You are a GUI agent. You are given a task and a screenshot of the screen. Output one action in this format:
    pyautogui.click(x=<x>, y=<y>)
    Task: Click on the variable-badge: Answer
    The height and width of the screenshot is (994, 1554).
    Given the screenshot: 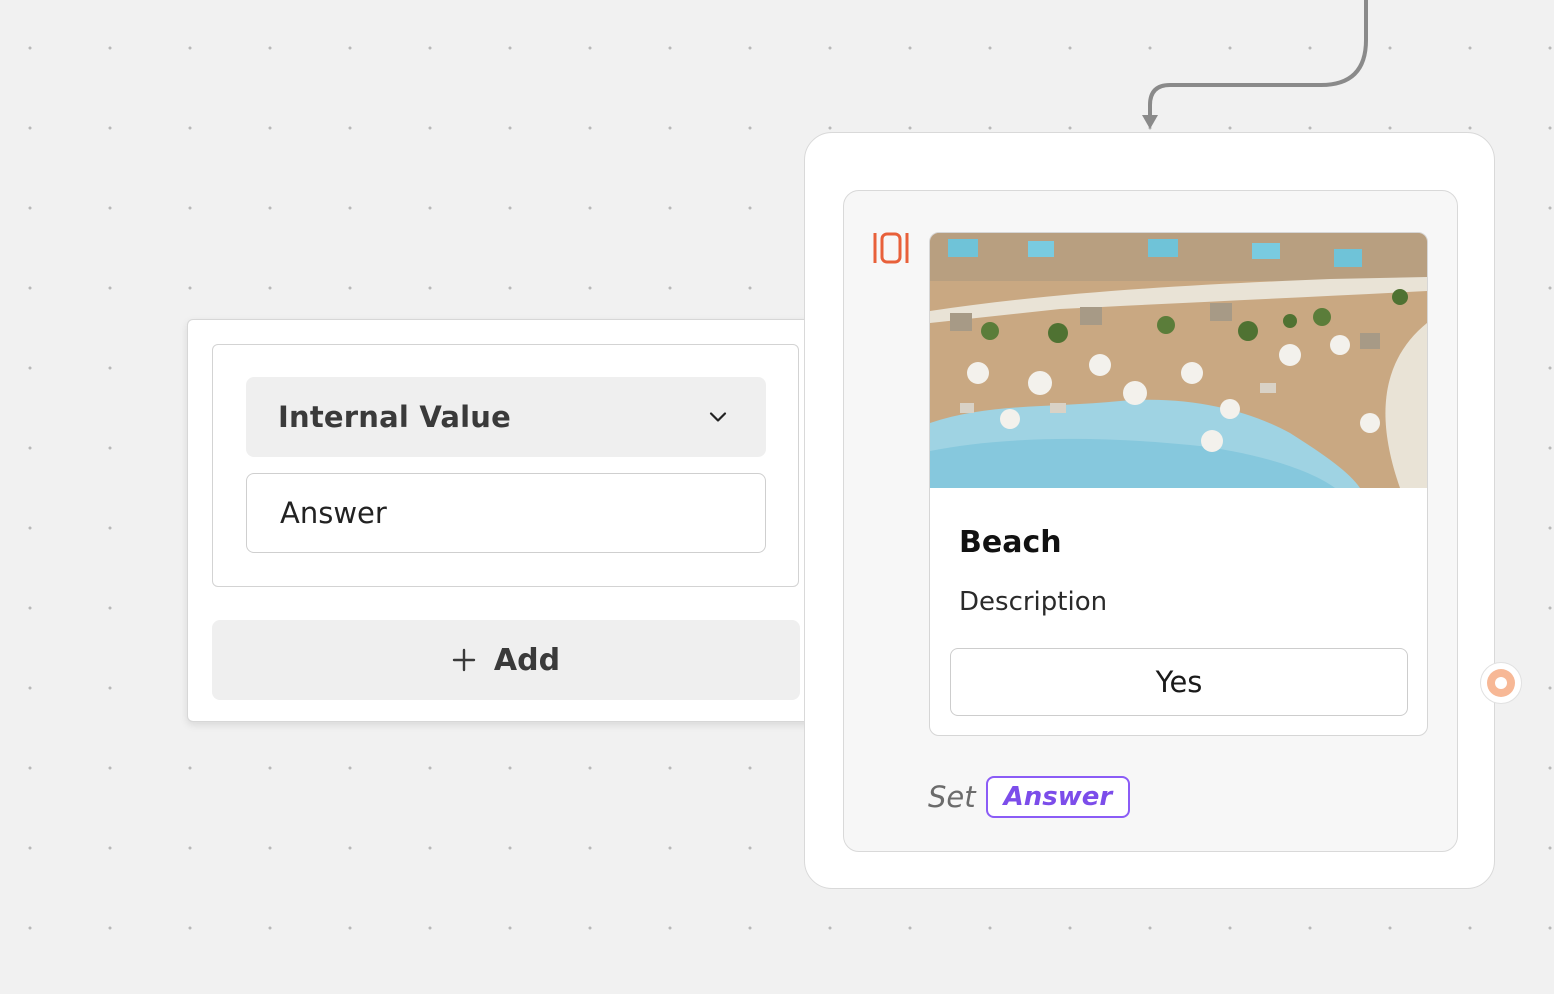 What is the action you would take?
    pyautogui.click(x=1058, y=797)
    